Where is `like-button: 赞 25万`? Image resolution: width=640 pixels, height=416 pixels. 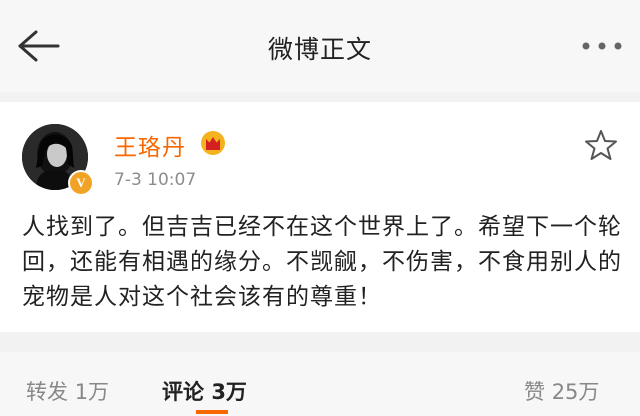 like-button: 赞 25万 is located at coordinates (561, 391).